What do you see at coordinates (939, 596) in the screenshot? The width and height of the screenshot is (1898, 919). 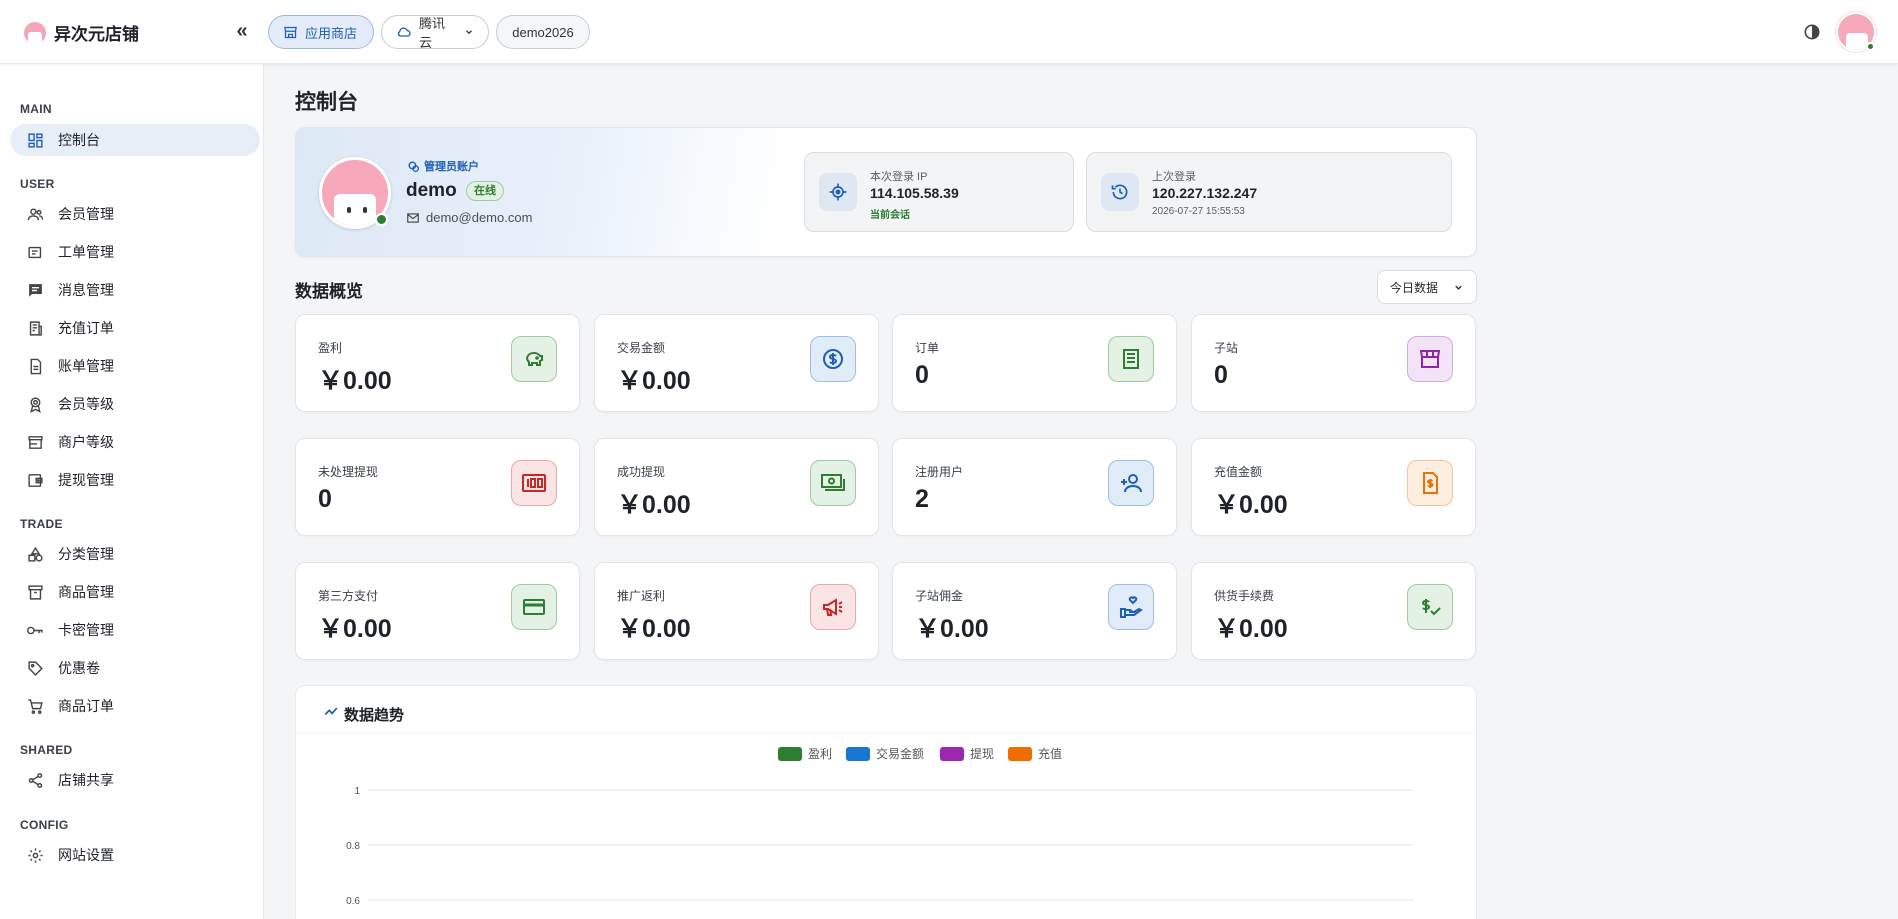 I see `stat-label: 子站佣金` at bounding box center [939, 596].